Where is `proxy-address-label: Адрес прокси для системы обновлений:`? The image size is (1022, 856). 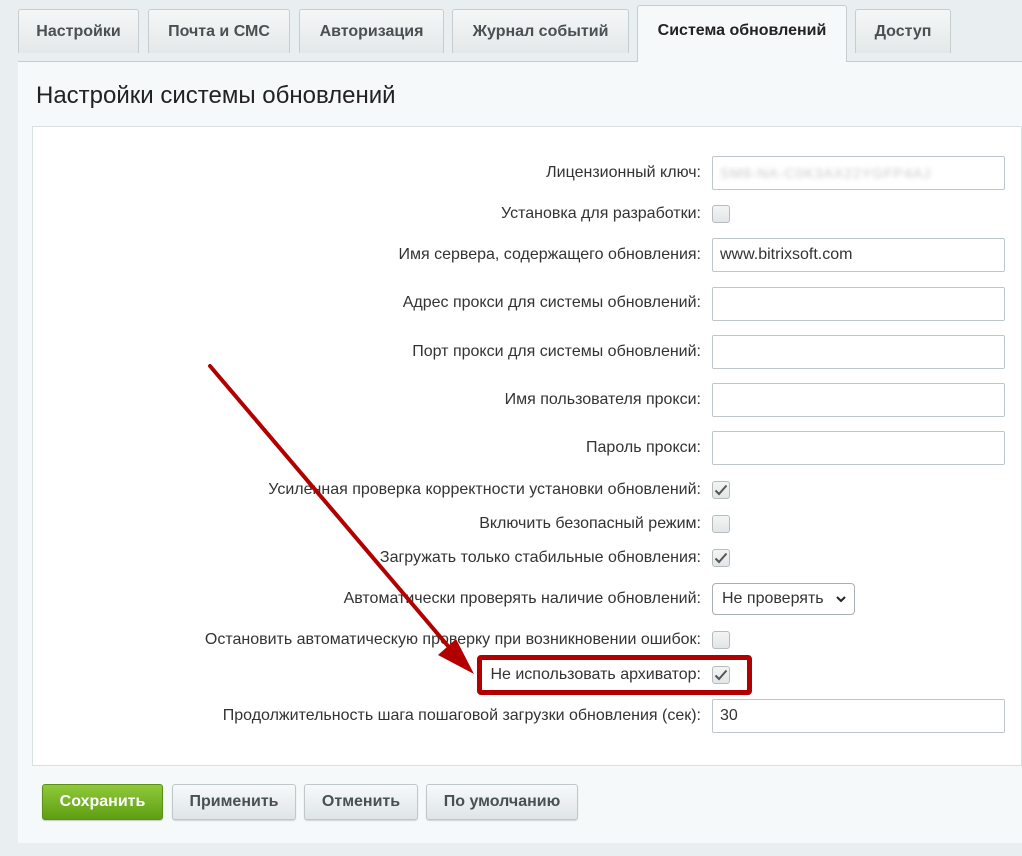 proxy-address-label: Адрес прокси для системы обновлений: is located at coordinates (551, 302).